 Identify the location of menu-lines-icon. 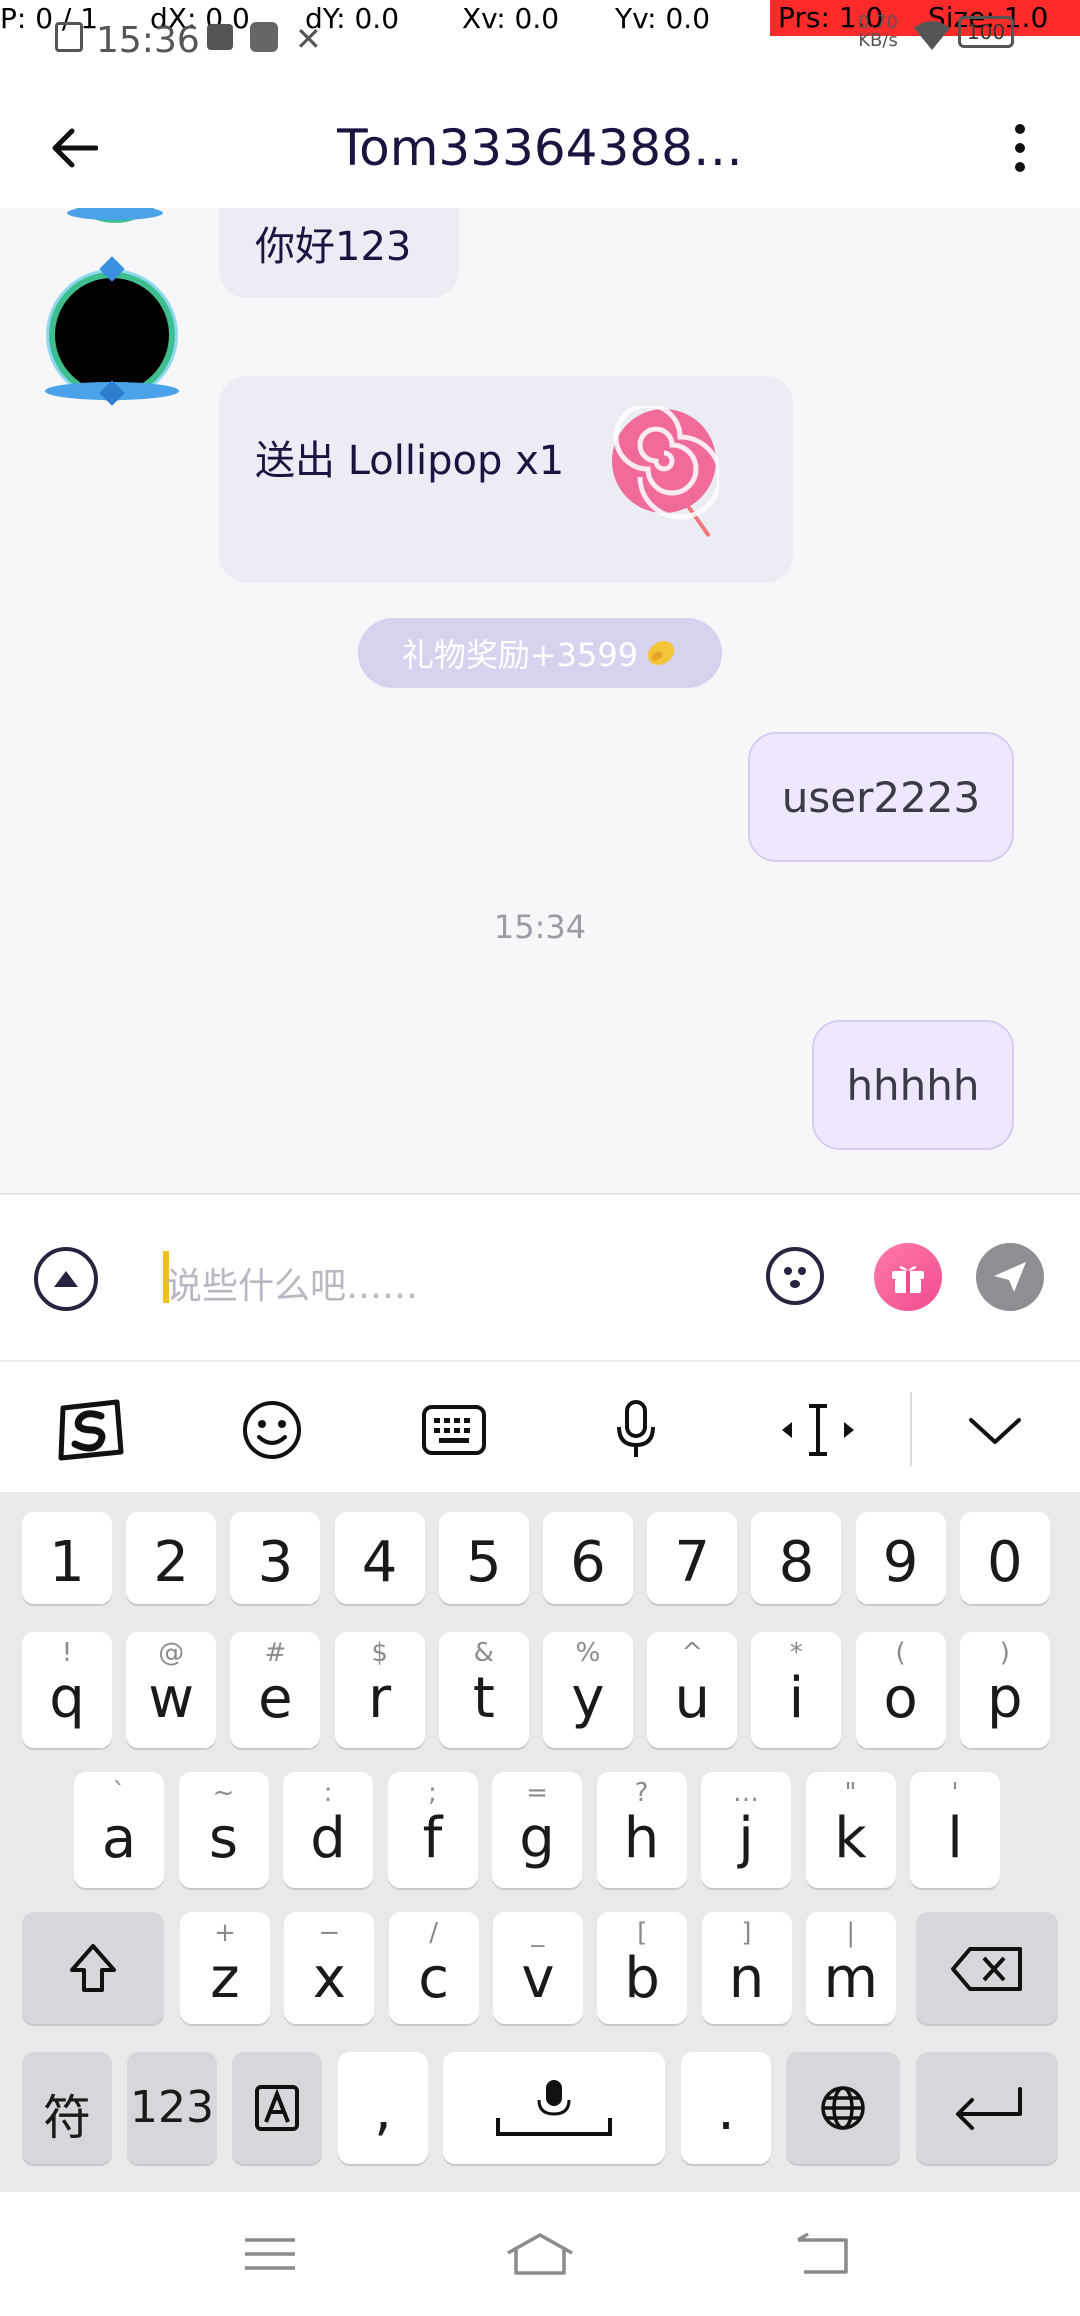
(270, 2254).